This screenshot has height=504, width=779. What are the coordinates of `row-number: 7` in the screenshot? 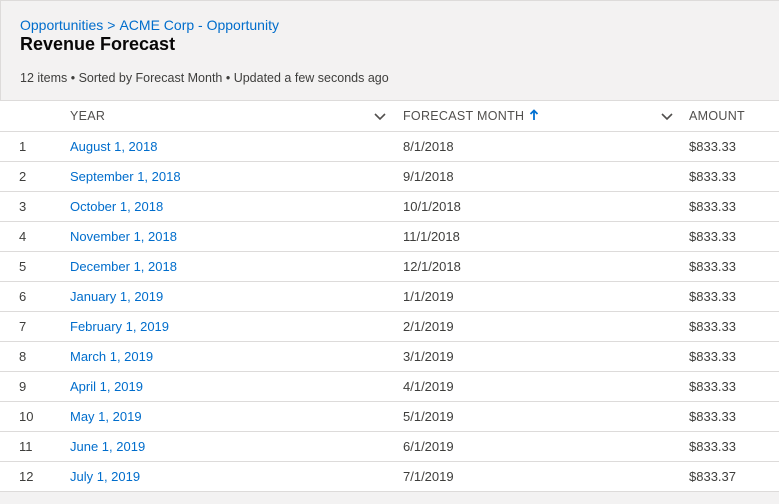 It's located at (23, 326).